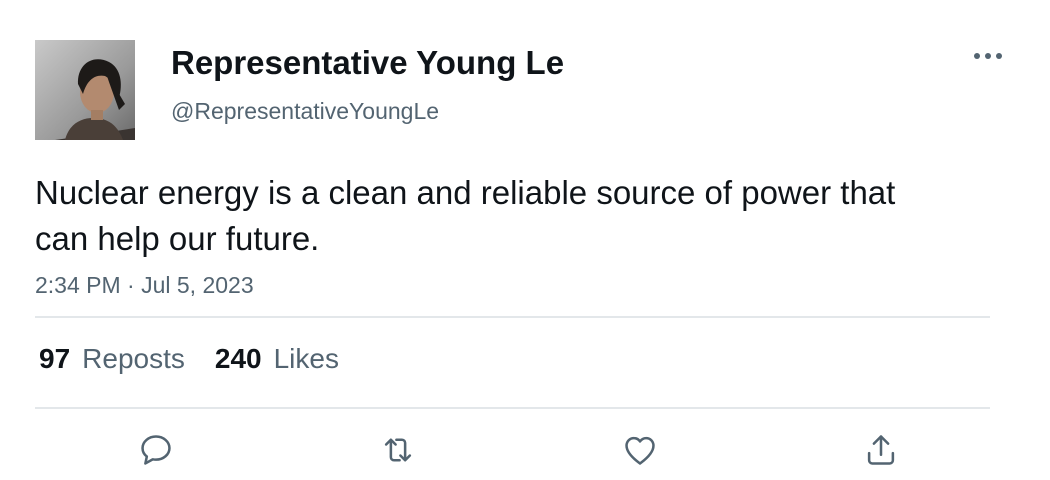 The width and height of the screenshot is (1050, 480). Describe the element at coordinates (55, 358) in the screenshot. I see `reposts-count: 97` at that location.